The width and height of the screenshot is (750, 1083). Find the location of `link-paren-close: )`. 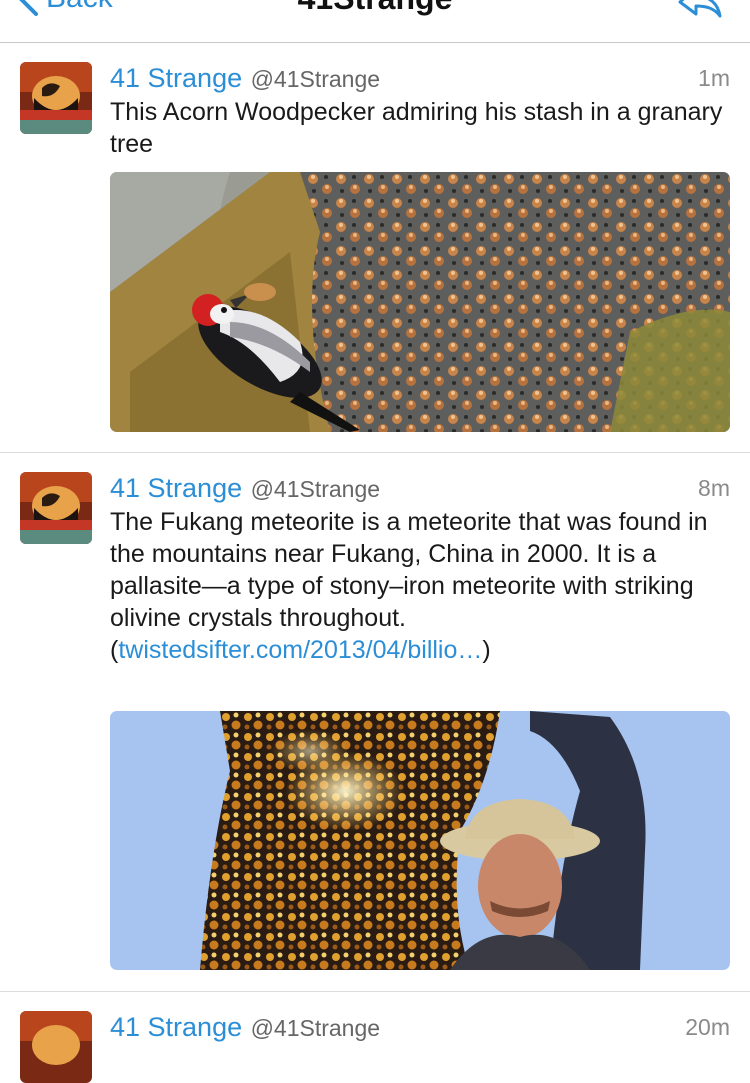

link-paren-close: ) is located at coordinates (486, 650).